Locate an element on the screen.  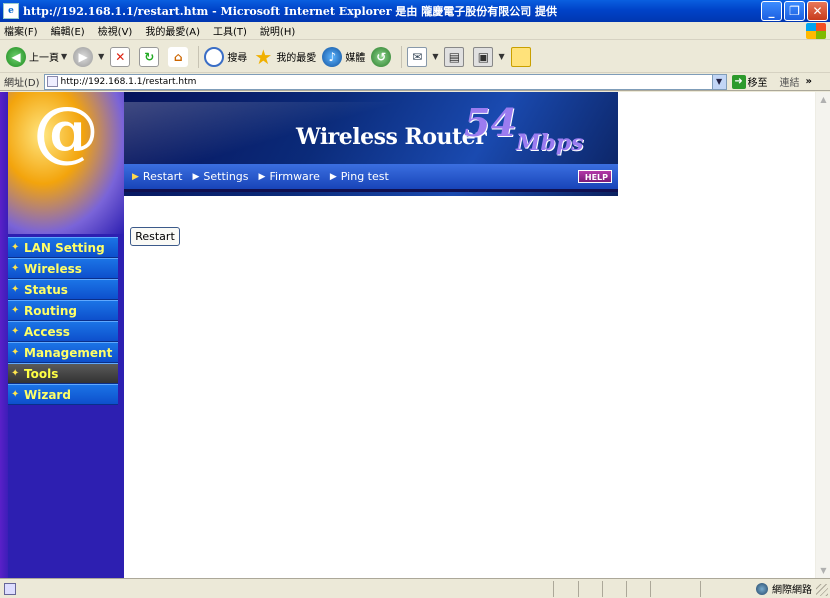
edit-button: ▣ ▼ is located at coordinates (489, 56).